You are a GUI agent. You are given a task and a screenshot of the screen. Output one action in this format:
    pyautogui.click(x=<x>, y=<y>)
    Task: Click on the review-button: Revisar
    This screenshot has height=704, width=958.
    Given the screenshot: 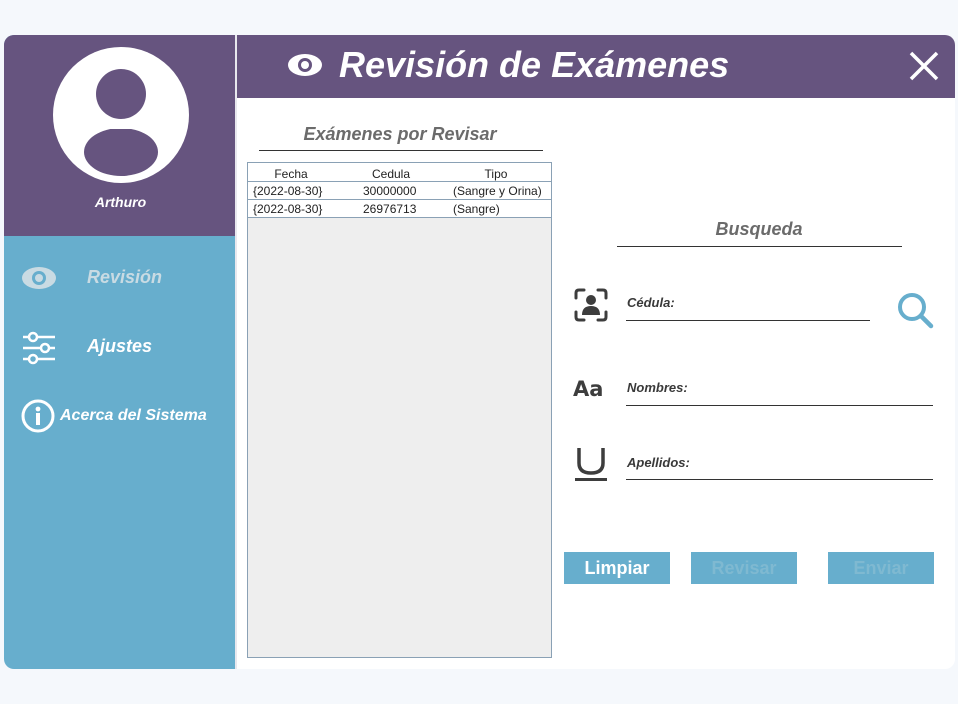 What is the action you would take?
    pyautogui.click(x=744, y=568)
    